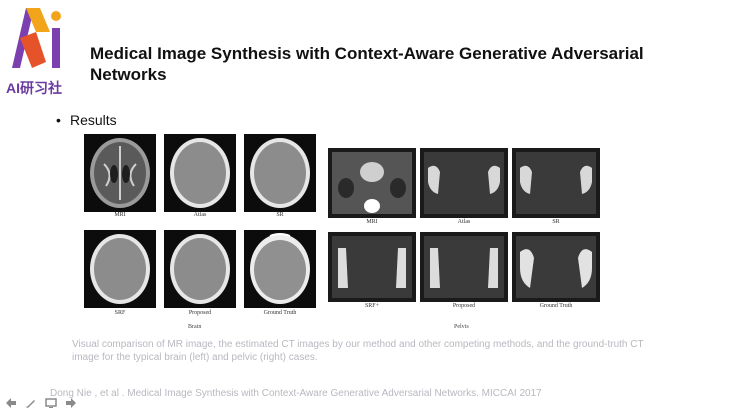 The height and width of the screenshot is (414, 740). I want to click on pelvis-label-mri: MRI, so click(372, 222).